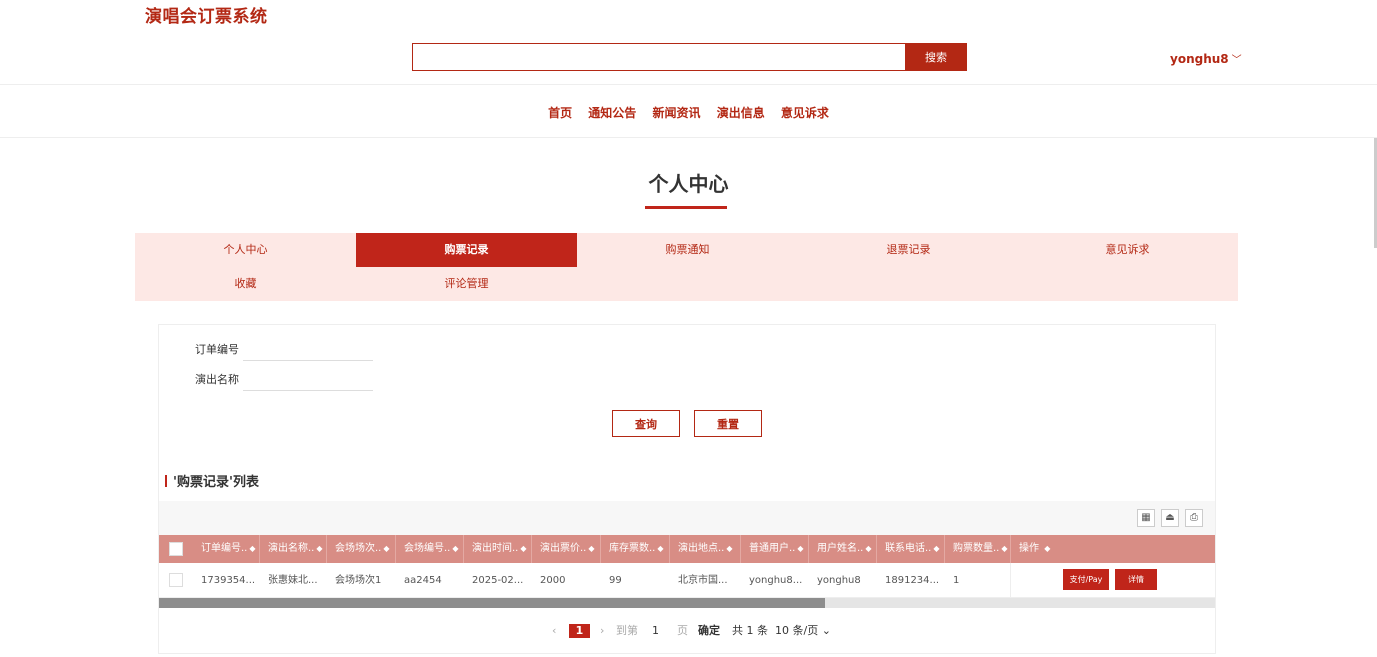  I want to click on col-label: 联系电话.., so click(908, 548).